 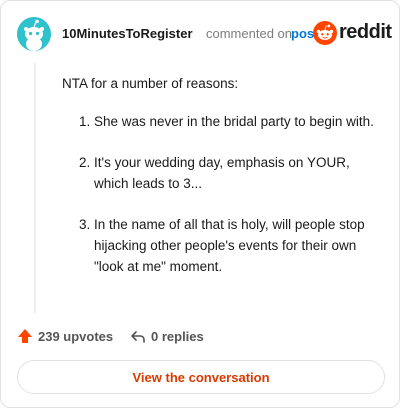 What do you see at coordinates (75, 336) in the screenshot?
I see `upvote-count: 239 upvotes` at bounding box center [75, 336].